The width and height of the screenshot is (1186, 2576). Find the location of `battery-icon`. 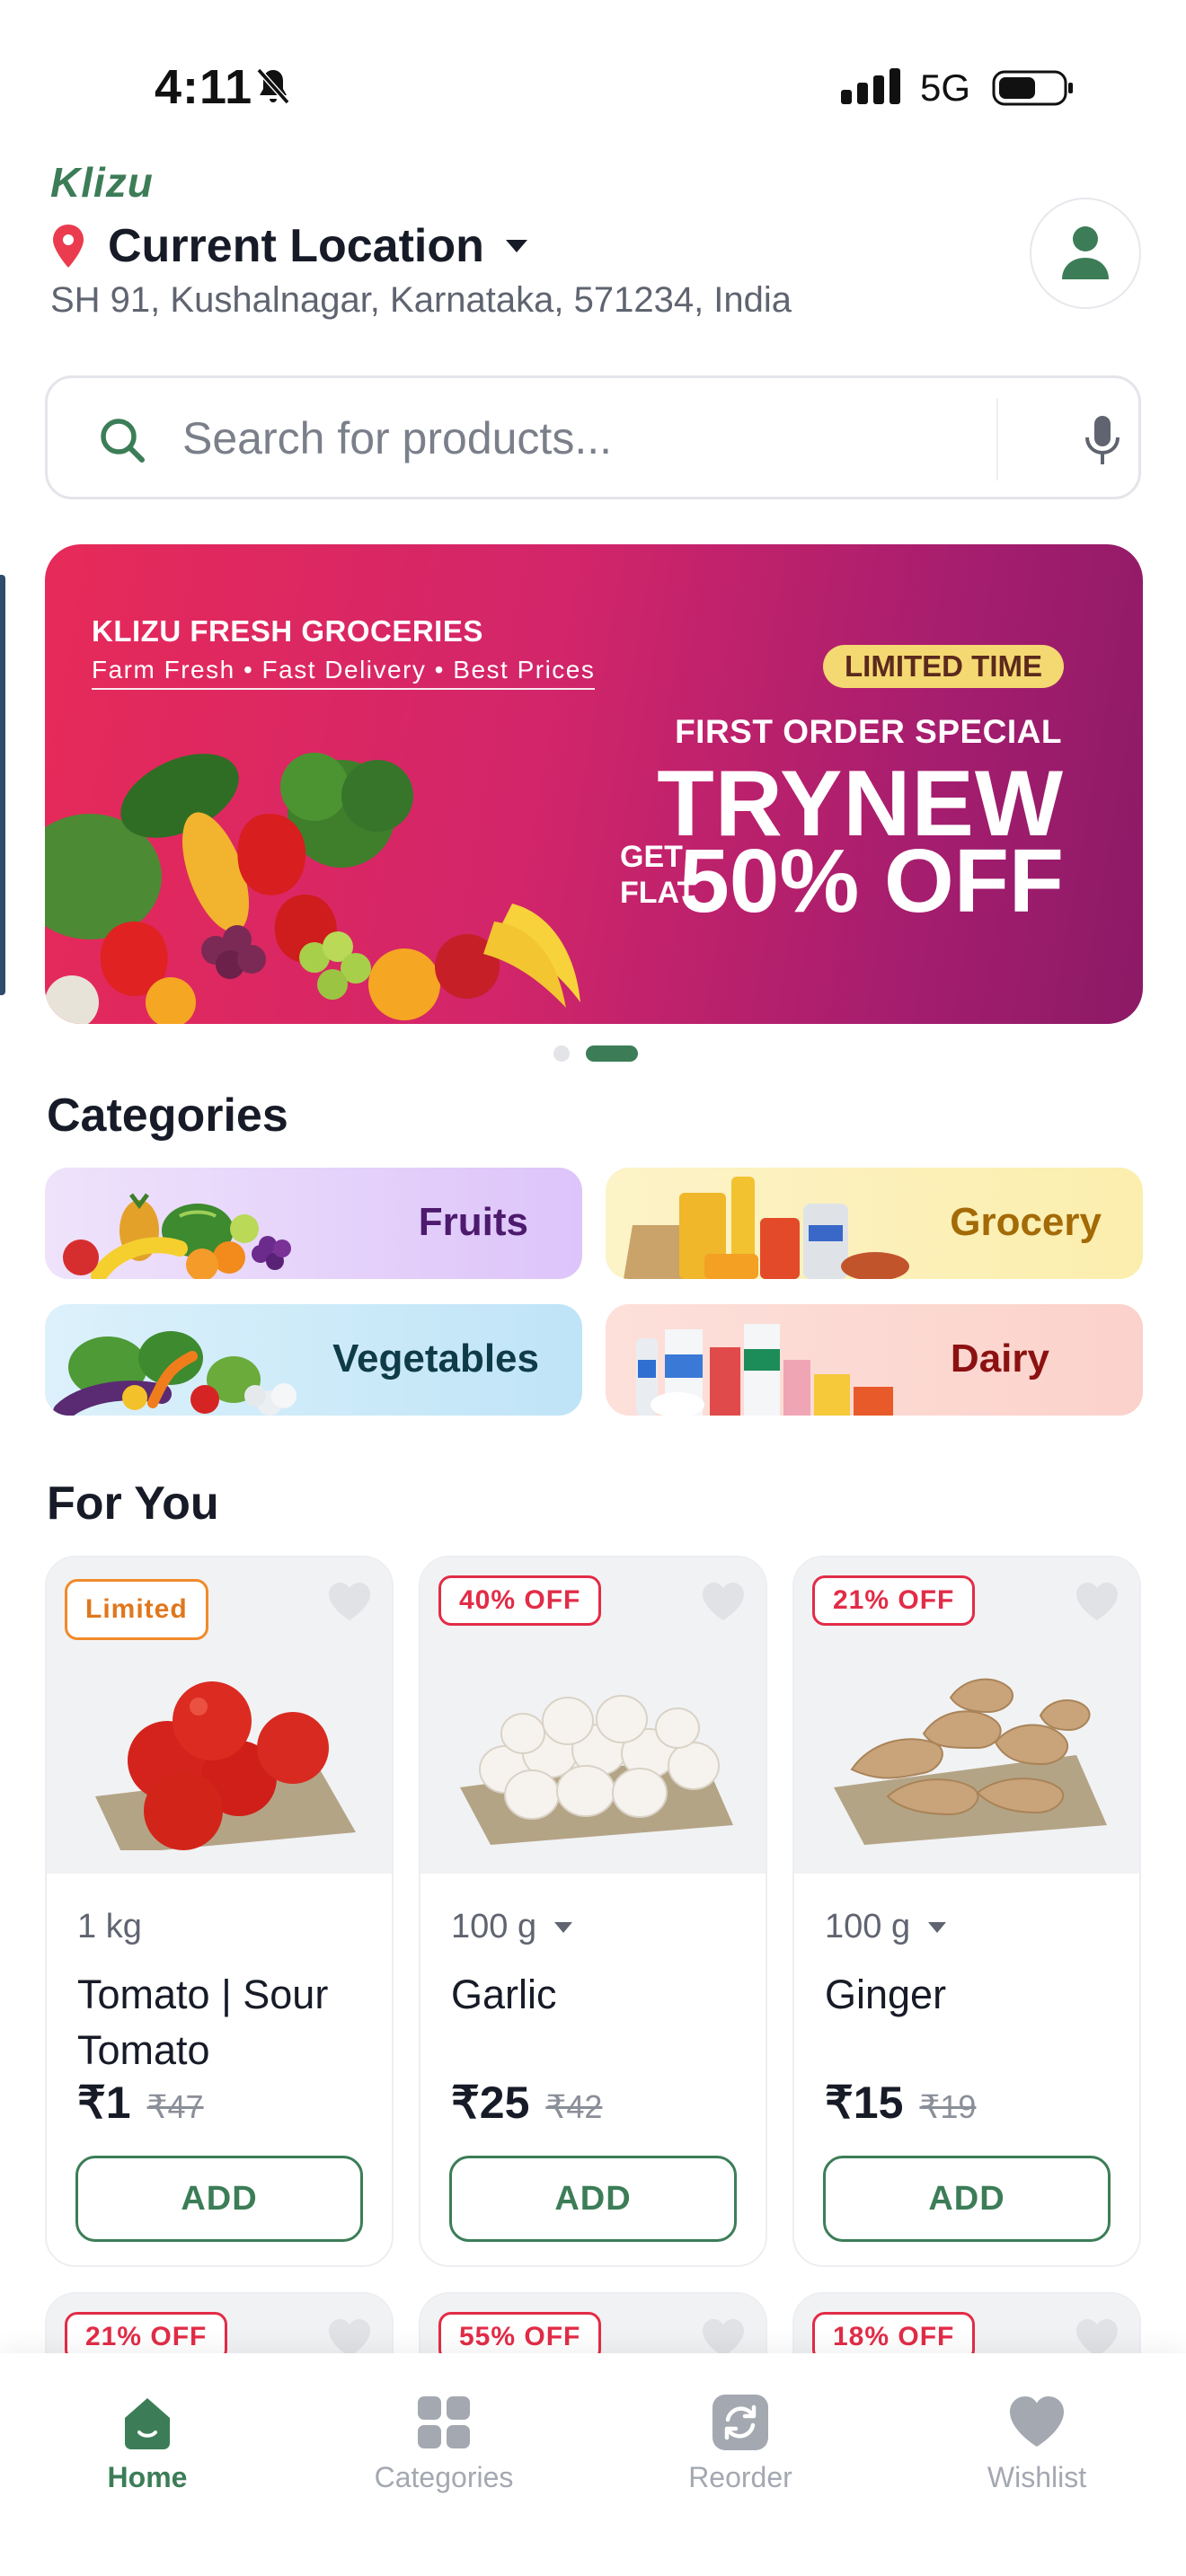

battery-icon is located at coordinates (1032, 88).